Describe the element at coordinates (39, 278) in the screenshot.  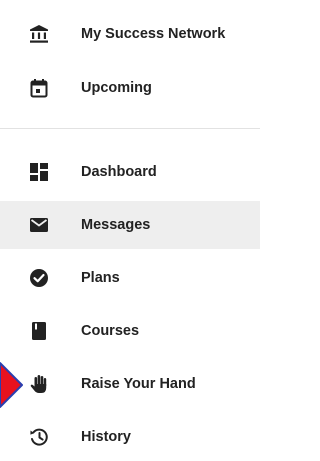
I see `check-circle-icon` at that location.